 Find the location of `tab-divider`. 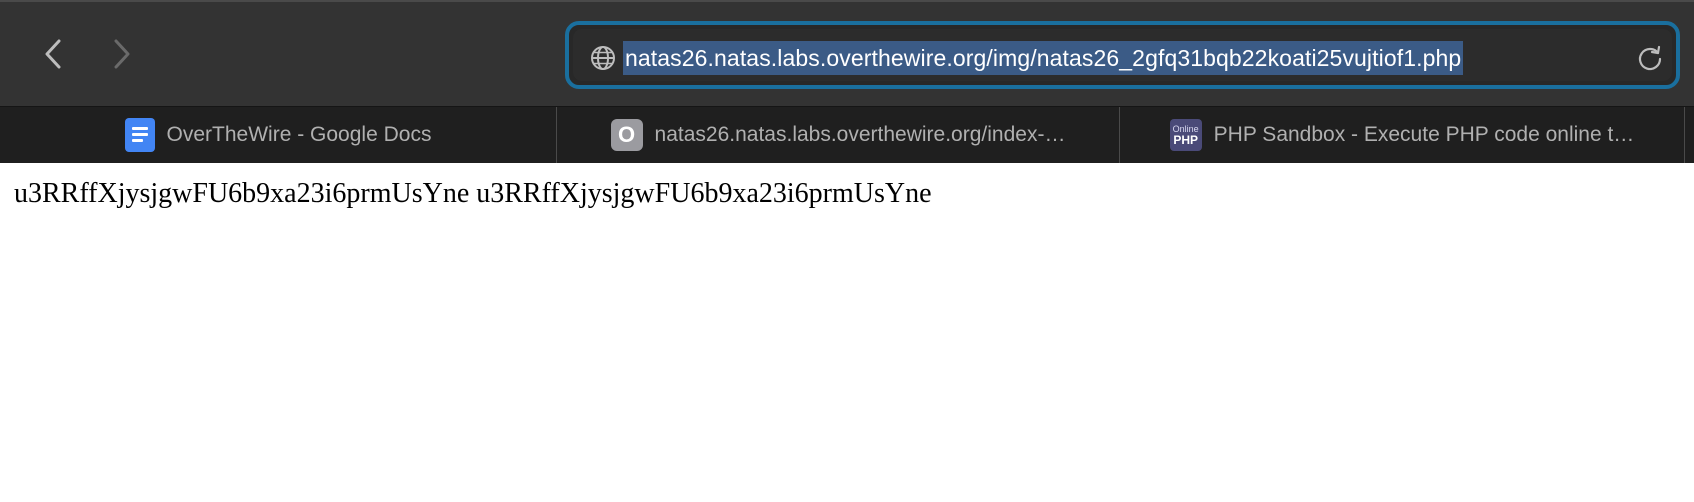

tab-divider is located at coordinates (1684, 135).